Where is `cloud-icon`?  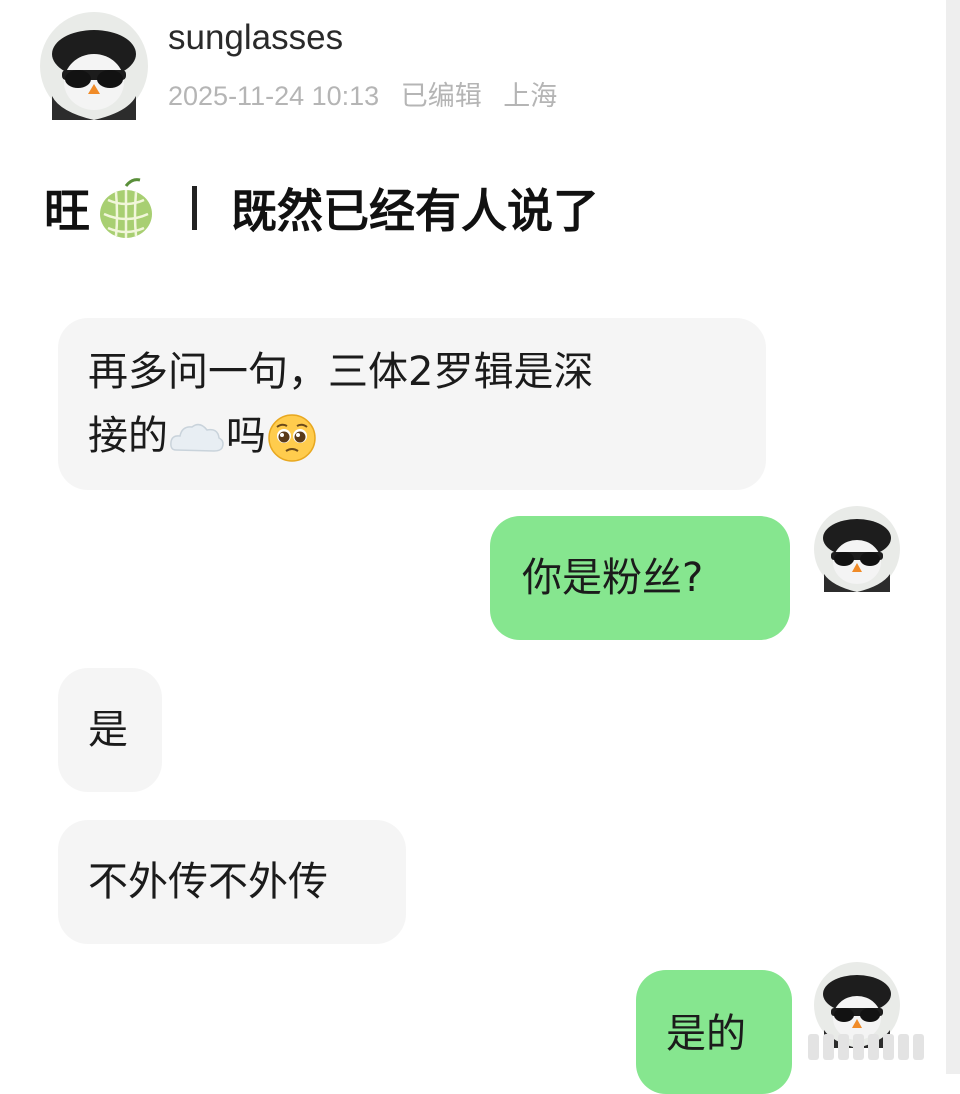 cloud-icon is located at coordinates (197, 437).